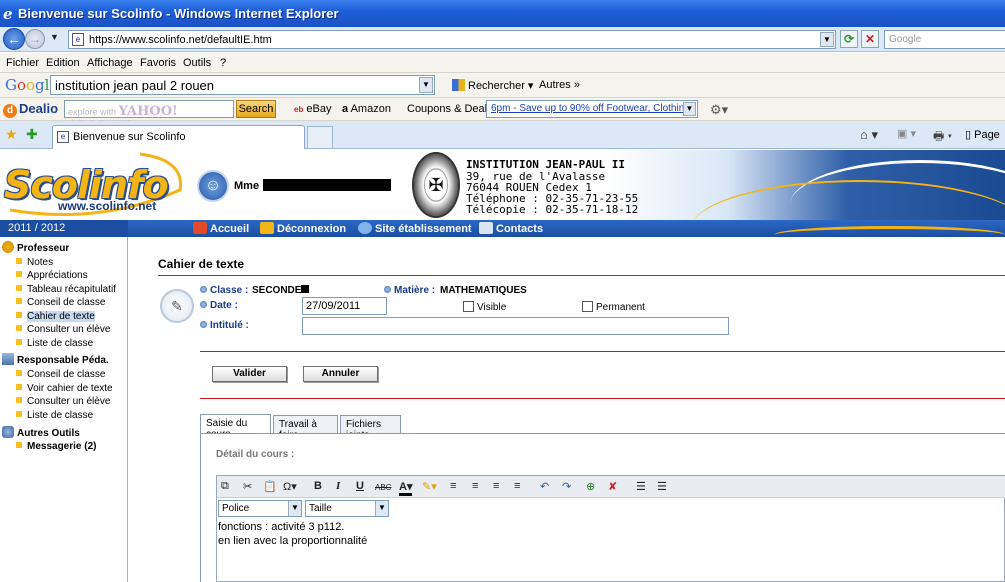  I want to click on yahoo-search-button: Search, so click(256, 109).